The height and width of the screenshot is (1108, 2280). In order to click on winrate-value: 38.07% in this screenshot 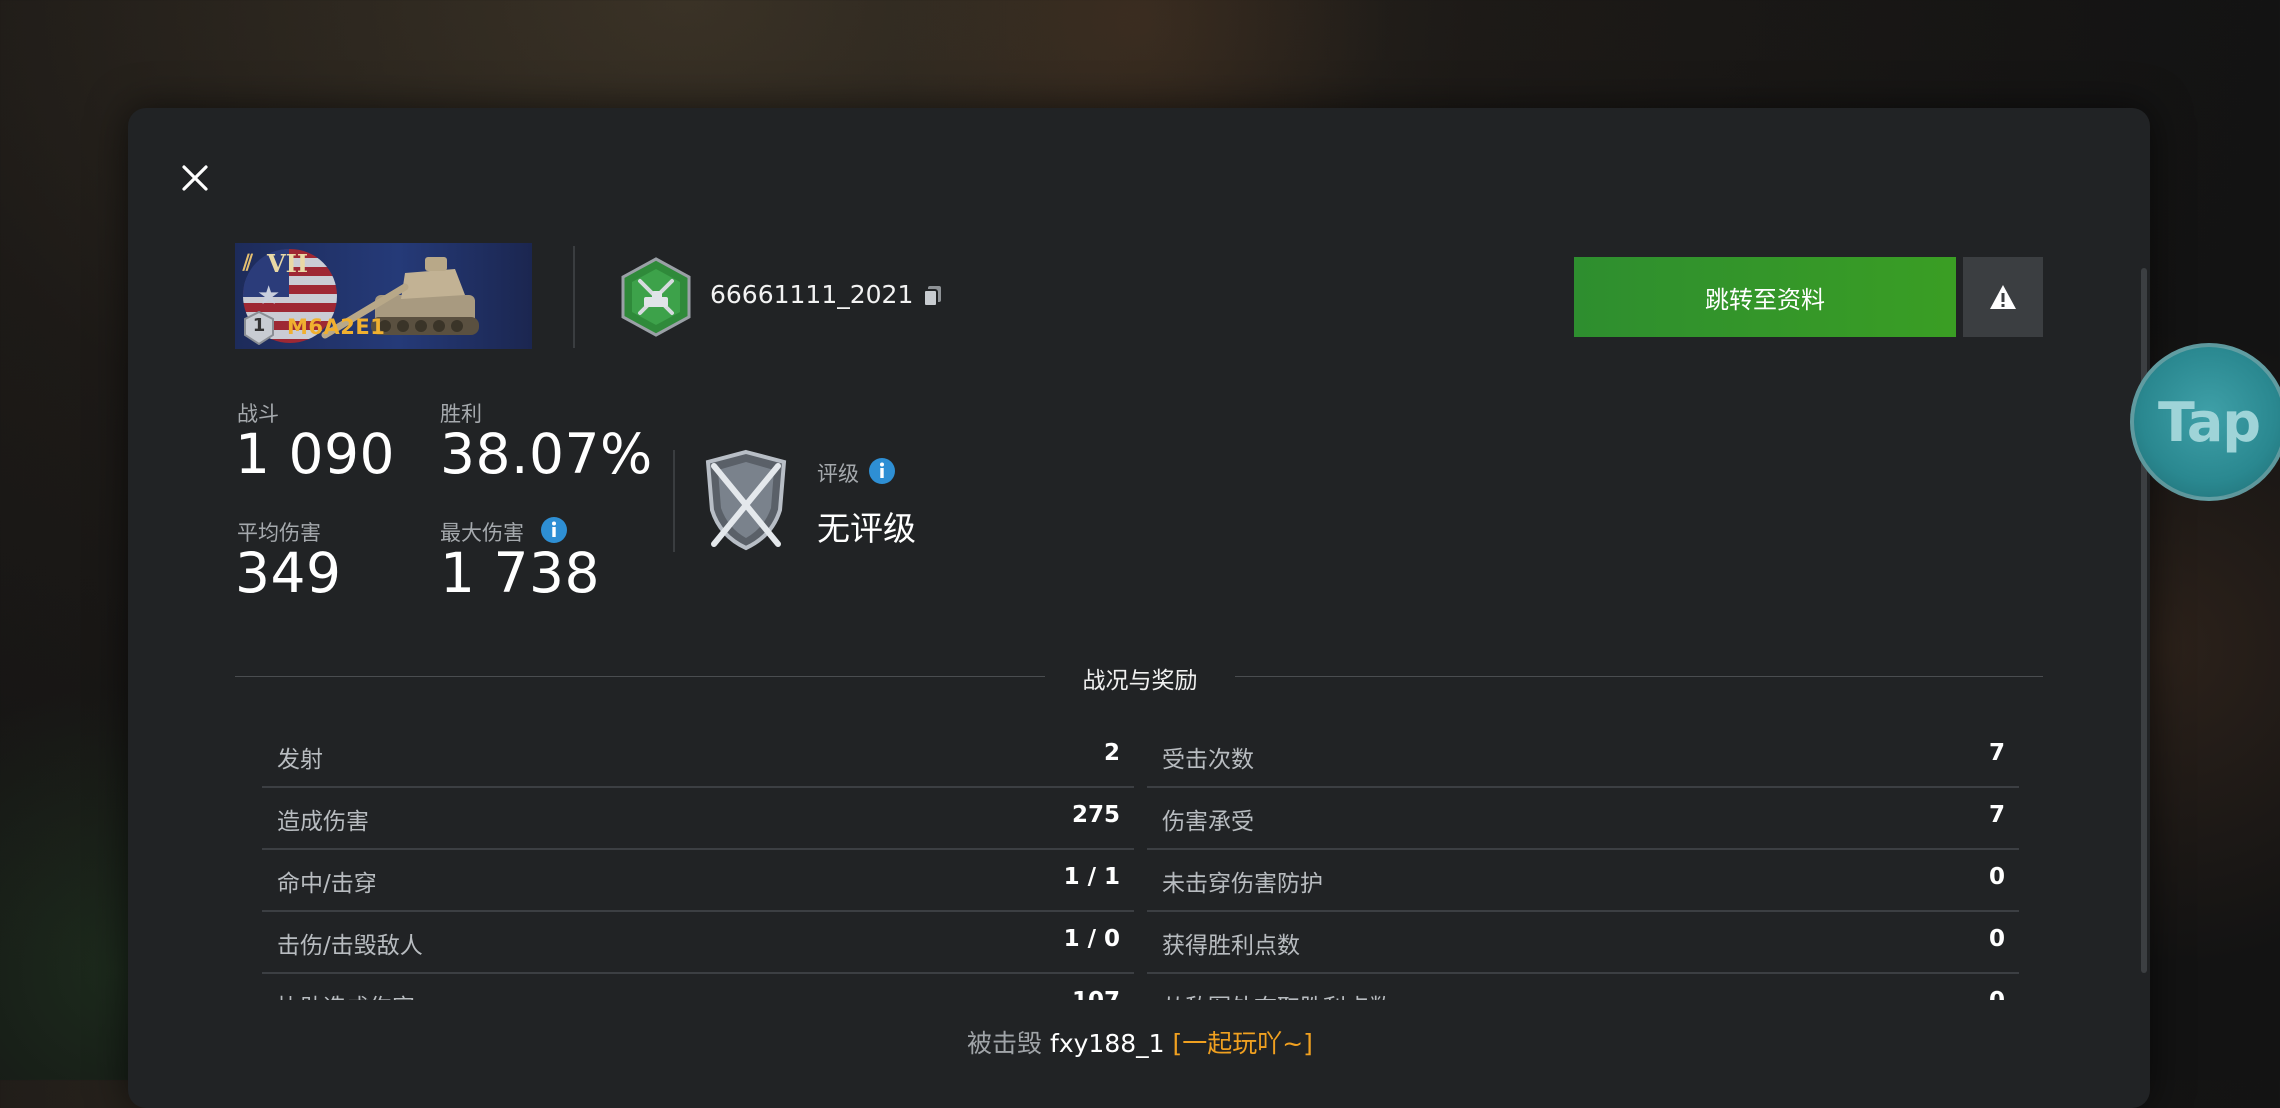, I will do `click(546, 454)`.